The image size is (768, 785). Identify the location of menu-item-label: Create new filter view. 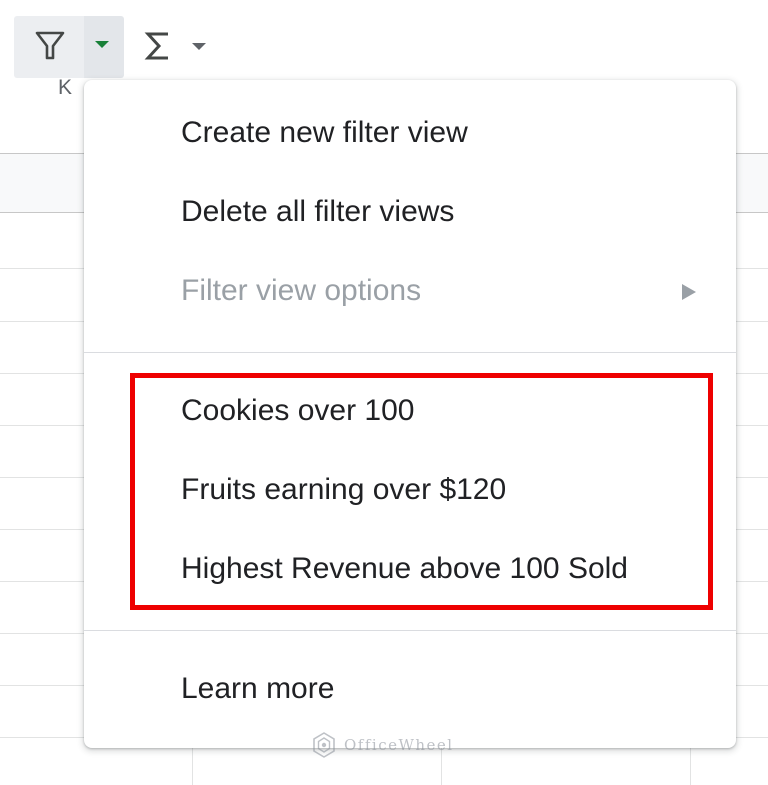
(324, 132).